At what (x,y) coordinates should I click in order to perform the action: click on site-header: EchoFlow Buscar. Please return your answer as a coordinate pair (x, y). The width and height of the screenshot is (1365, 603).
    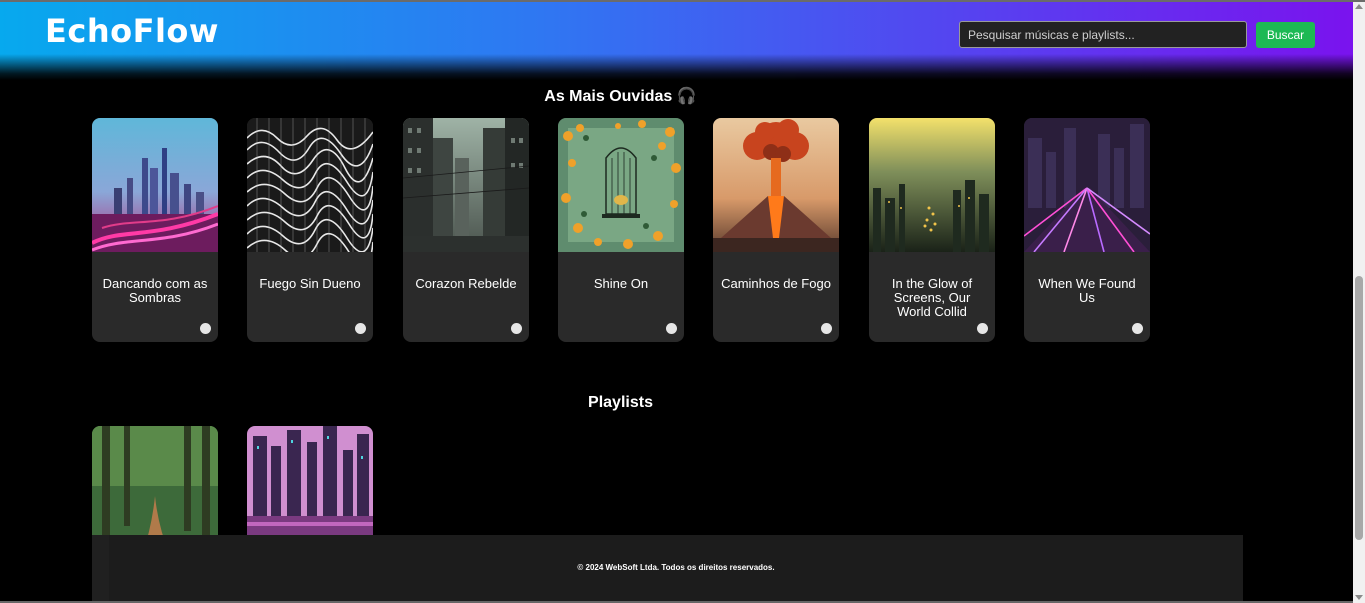
    Looking at the image, I should click on (676, 41).